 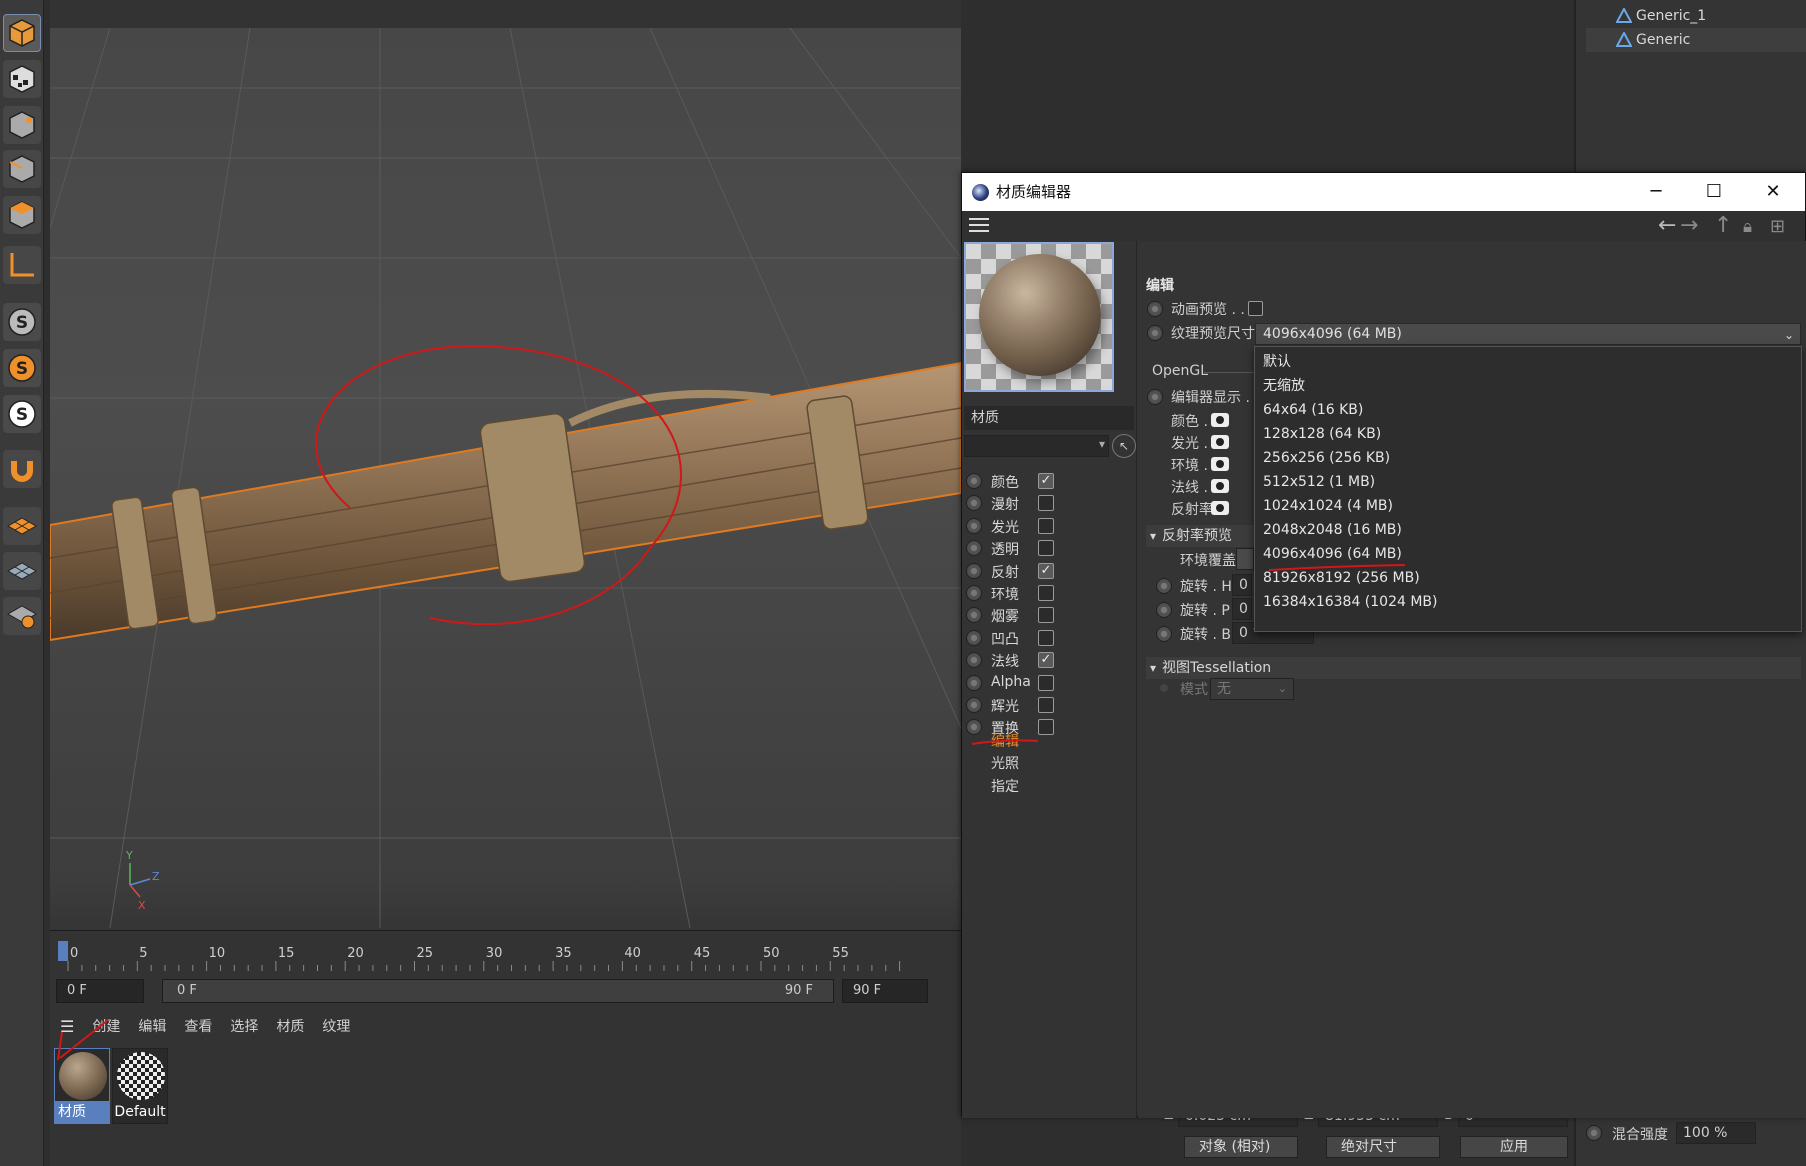 What do you see at coordinates (1036, 446) in the screenshot?
I see `material-dropdown: ▾` at bounding box center [1036, 446].